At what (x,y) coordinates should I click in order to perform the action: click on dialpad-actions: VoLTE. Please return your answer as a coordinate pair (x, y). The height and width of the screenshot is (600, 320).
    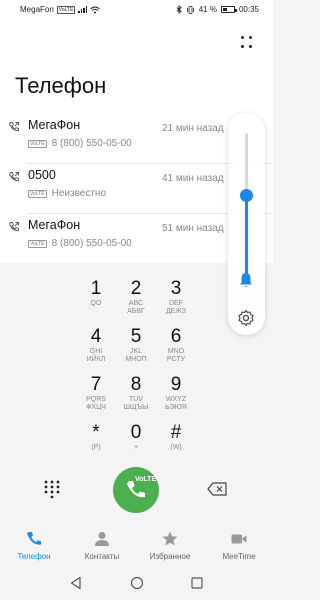
    Looking at the image, I should click on (136, 488).